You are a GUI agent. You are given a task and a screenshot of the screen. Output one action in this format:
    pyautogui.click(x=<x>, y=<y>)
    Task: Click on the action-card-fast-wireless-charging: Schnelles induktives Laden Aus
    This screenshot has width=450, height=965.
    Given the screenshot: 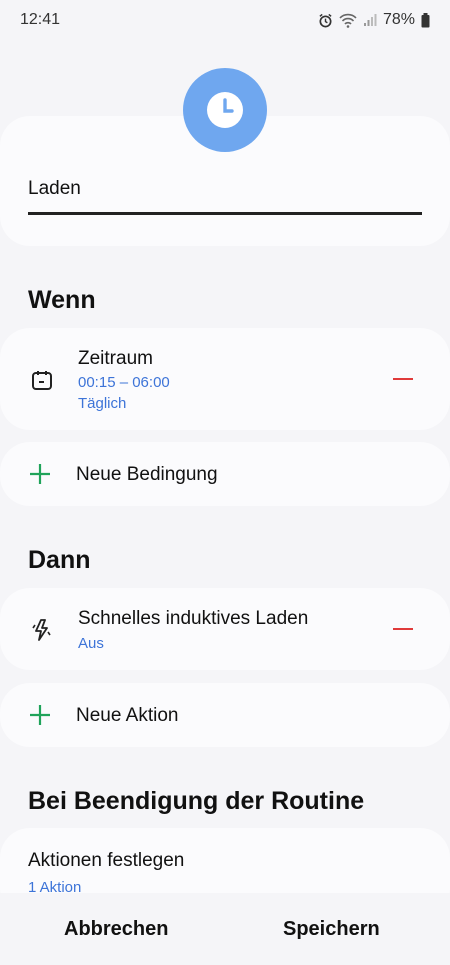 What is the action you would take?
    pyautogui.click(x=225, y=629)
    